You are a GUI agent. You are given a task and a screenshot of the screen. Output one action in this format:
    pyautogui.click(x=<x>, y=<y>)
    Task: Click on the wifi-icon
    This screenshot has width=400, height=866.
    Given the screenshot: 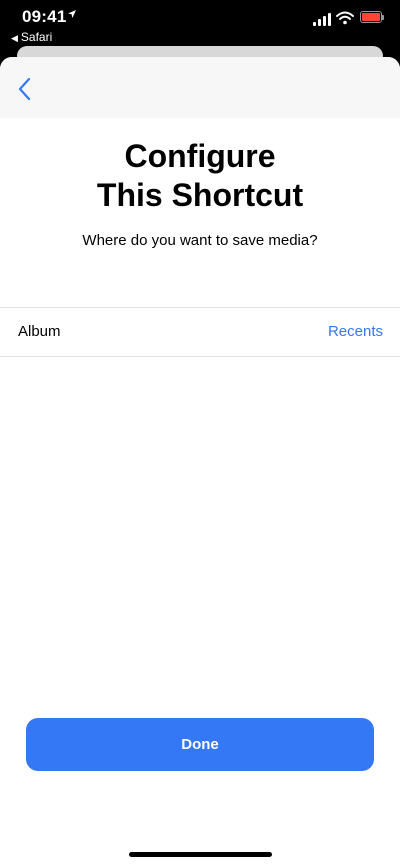 What is the action you would take?
    pyautogui.click(x=345, y=18)
    